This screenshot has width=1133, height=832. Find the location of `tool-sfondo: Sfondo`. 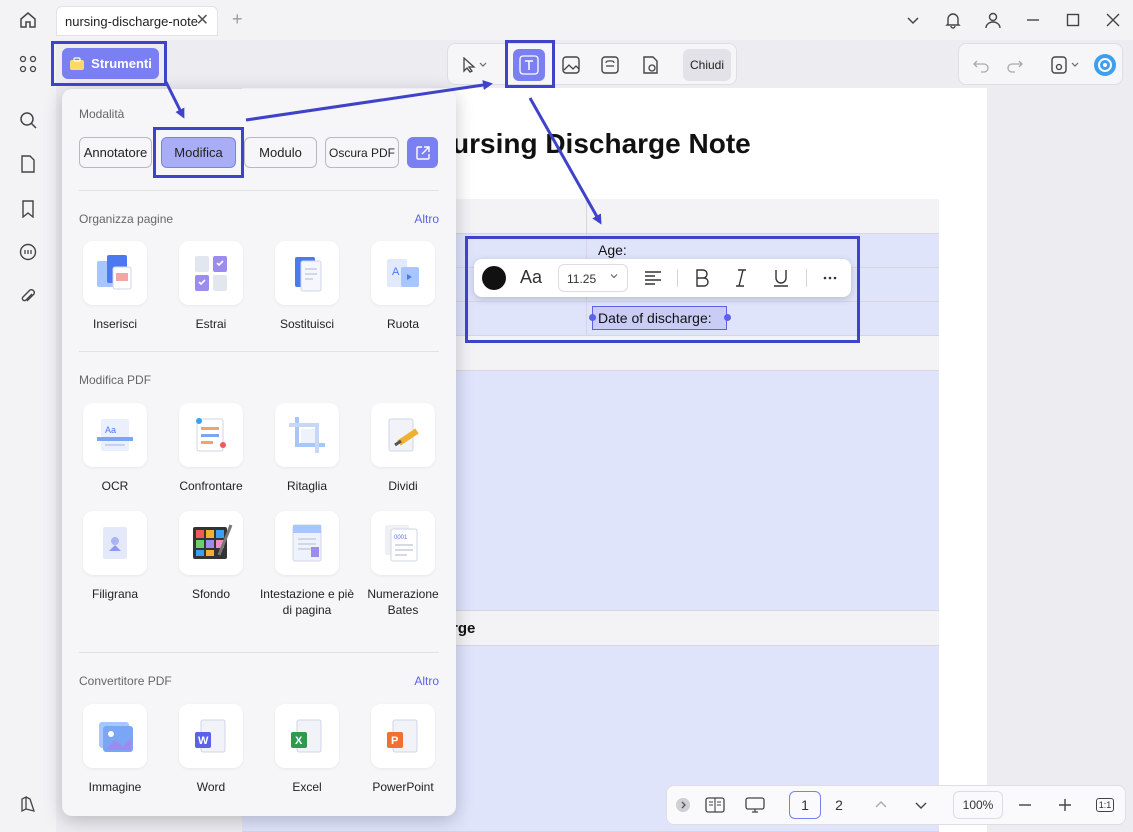

tool-sfondo: Sfondo is located at coordinates (211, 556).